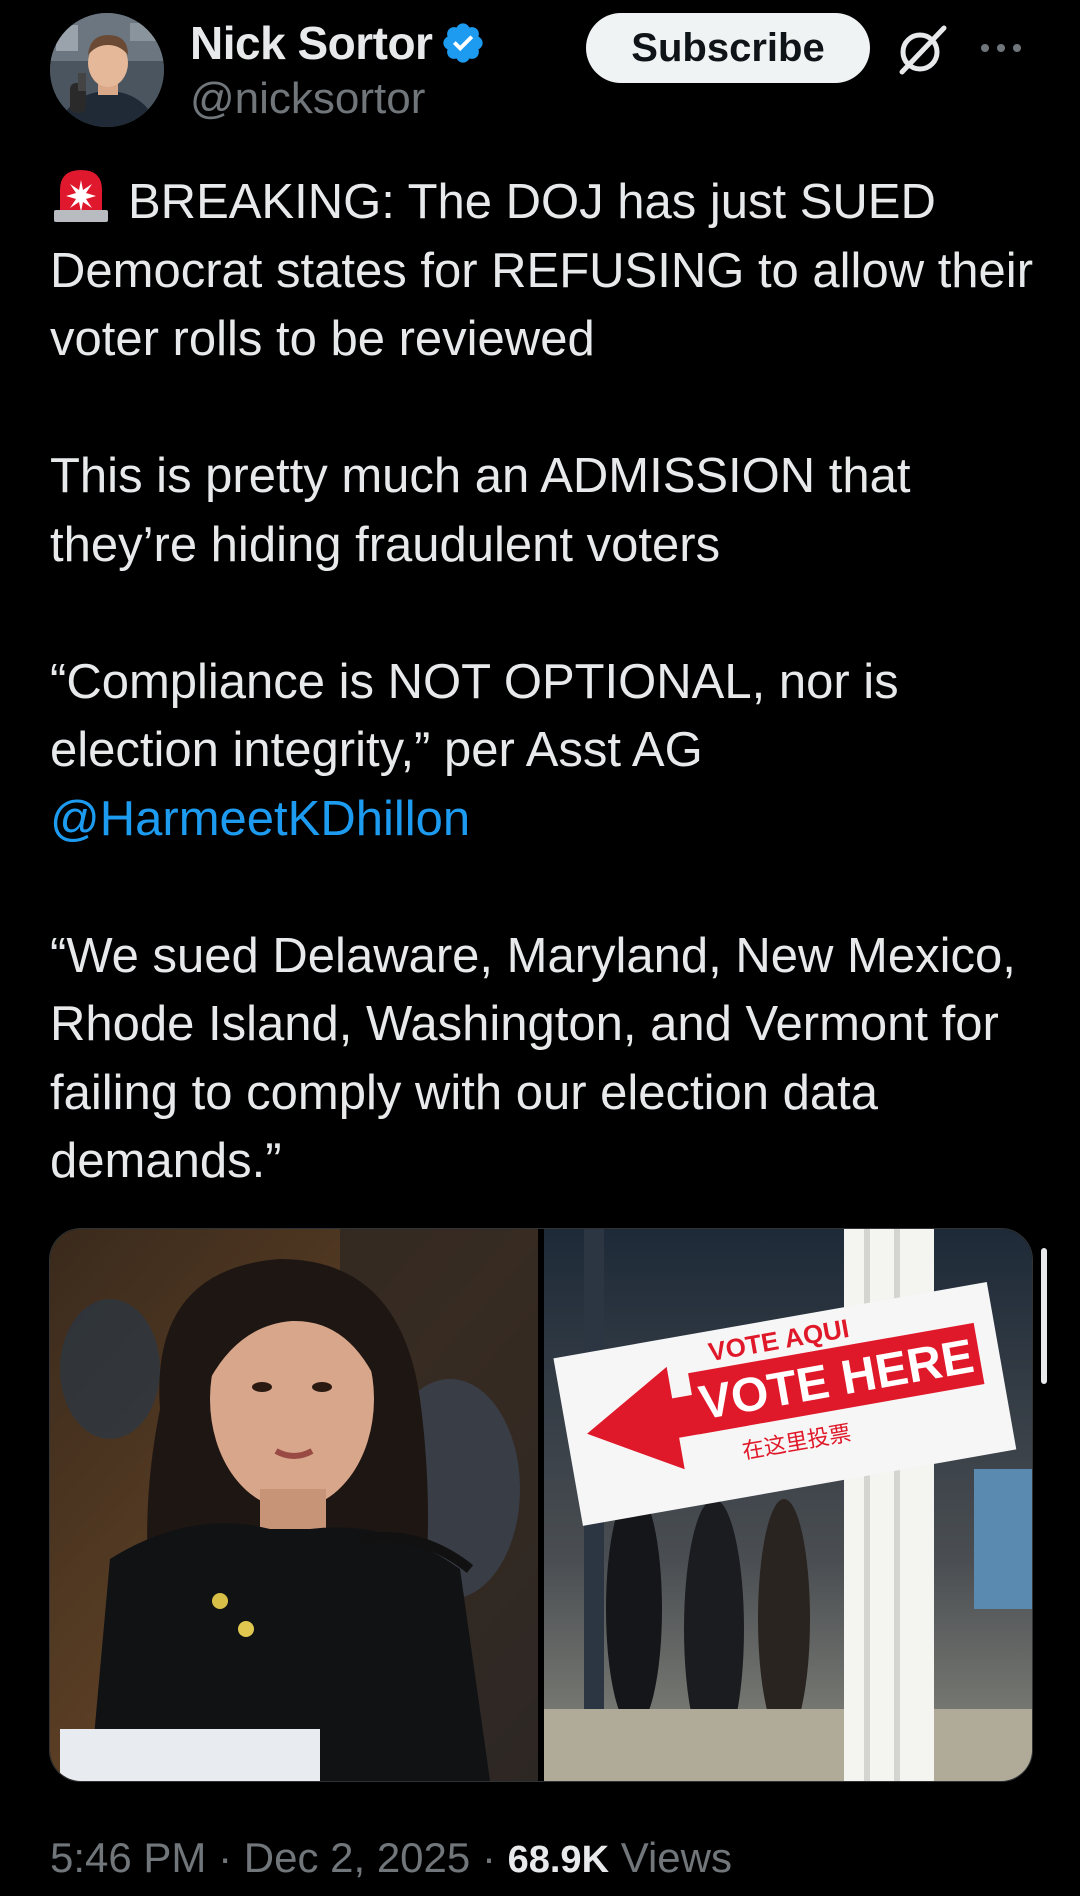  Describe the element at coordinates (922, 50) in the screenshot. I see `grok-icon` at that location.